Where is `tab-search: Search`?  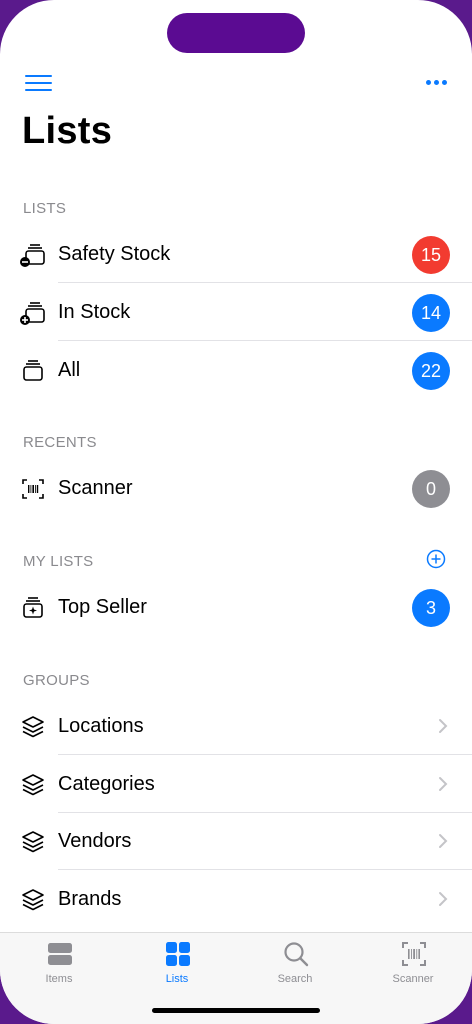 tab-search: Search is located at coordinates (295, 963).